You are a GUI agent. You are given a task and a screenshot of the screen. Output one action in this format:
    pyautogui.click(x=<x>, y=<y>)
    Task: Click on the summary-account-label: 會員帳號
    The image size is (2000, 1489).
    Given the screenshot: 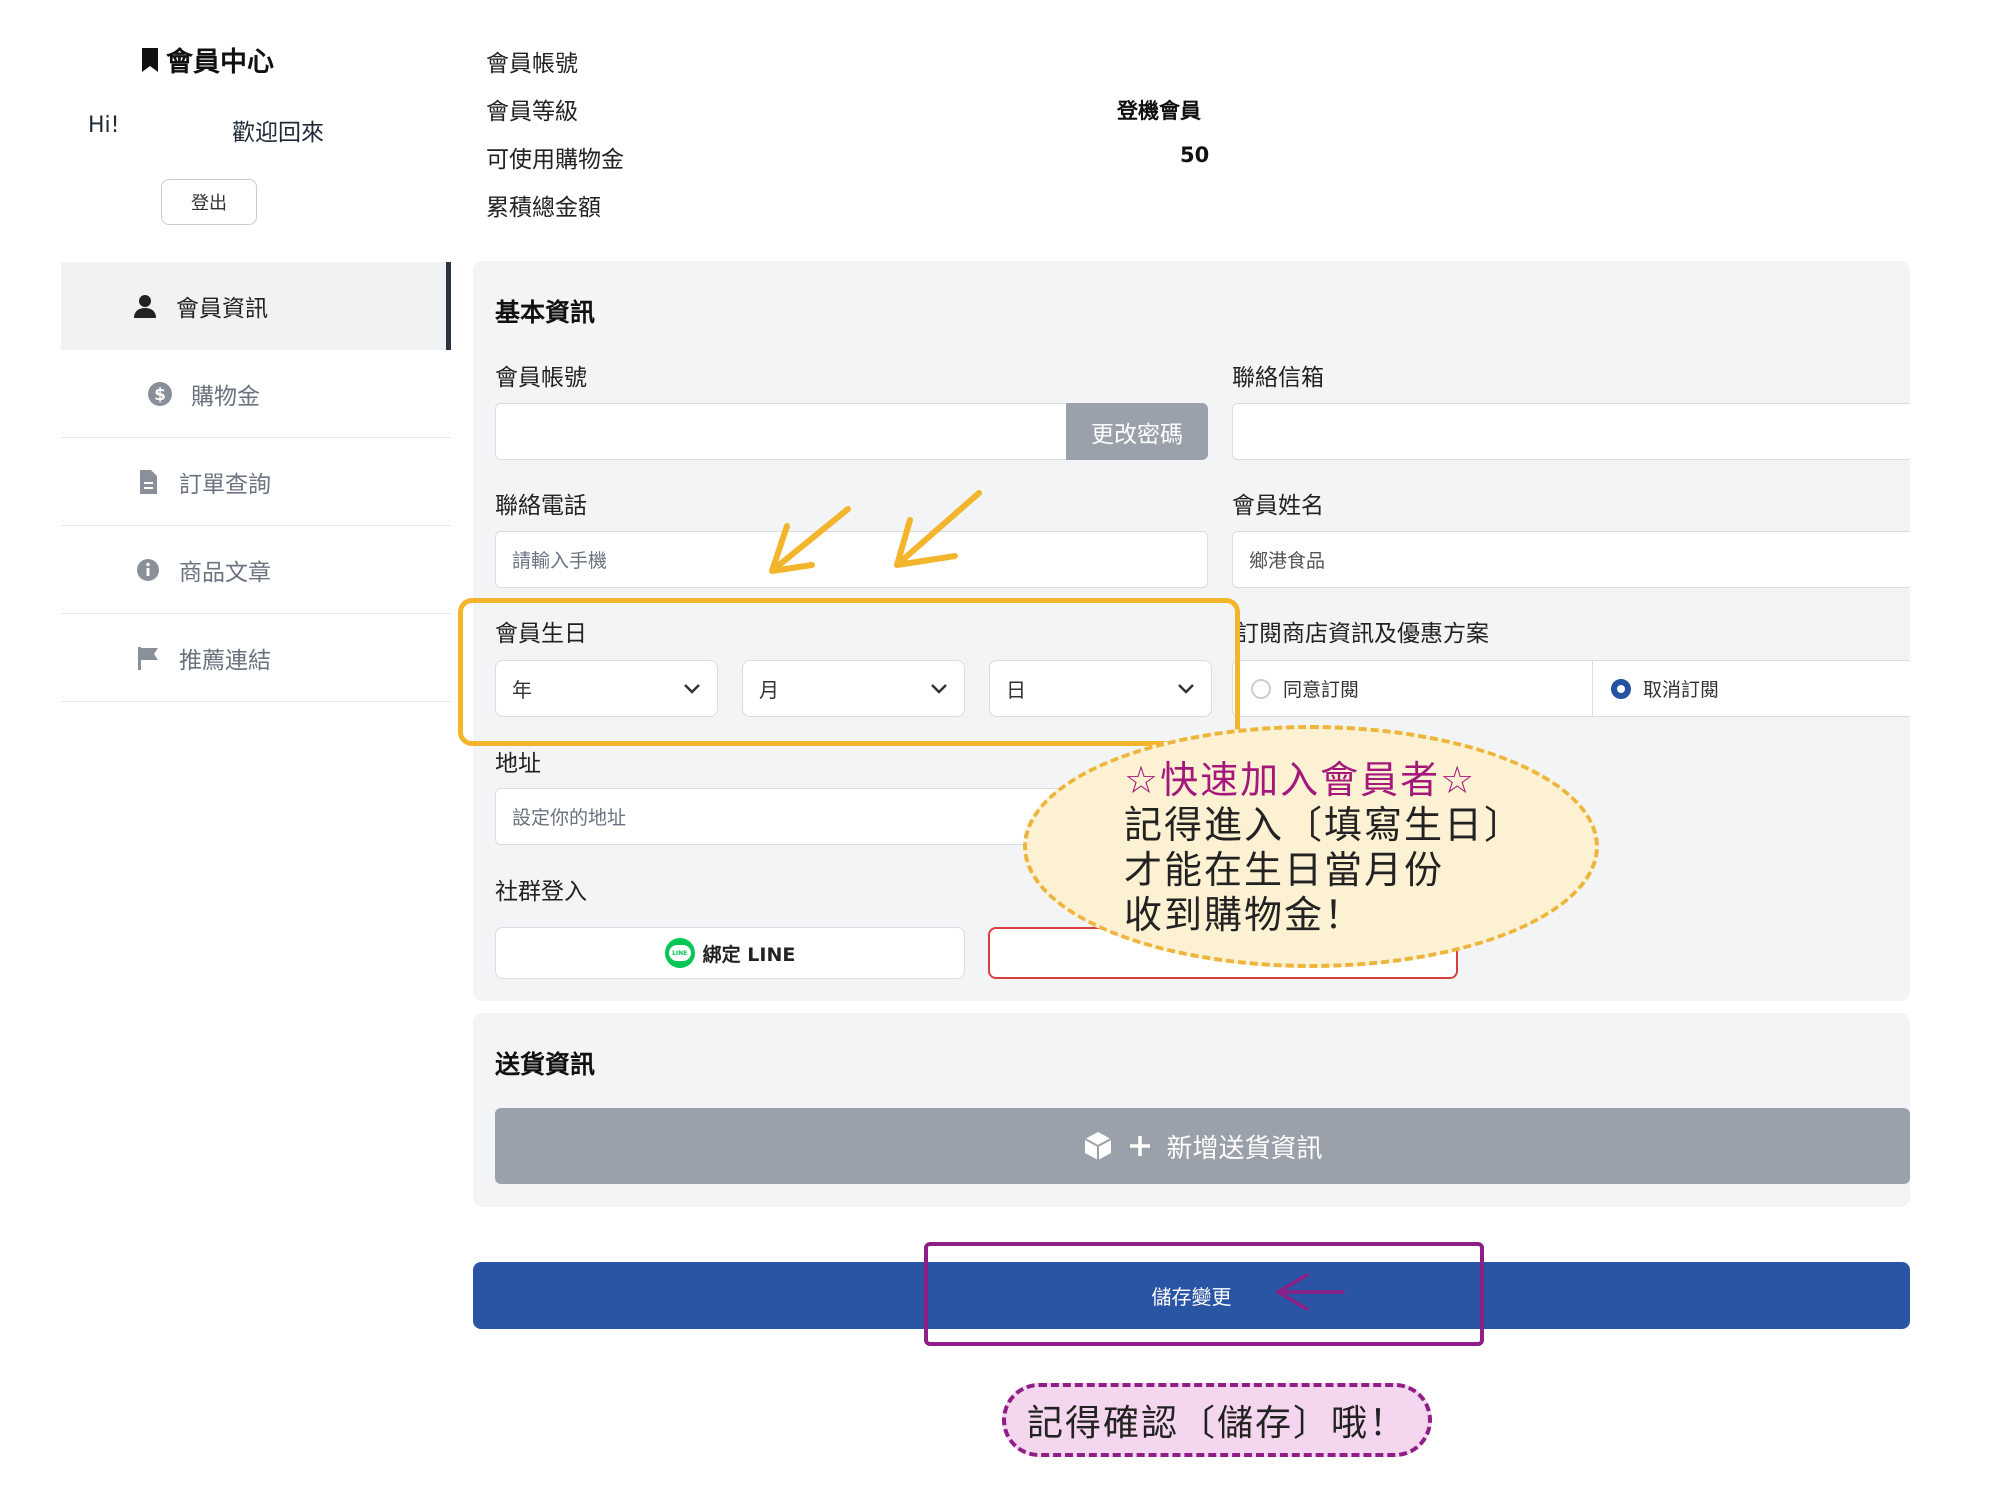 What is the action you would take?
    pyautogui.click(x=532, y=64)
    